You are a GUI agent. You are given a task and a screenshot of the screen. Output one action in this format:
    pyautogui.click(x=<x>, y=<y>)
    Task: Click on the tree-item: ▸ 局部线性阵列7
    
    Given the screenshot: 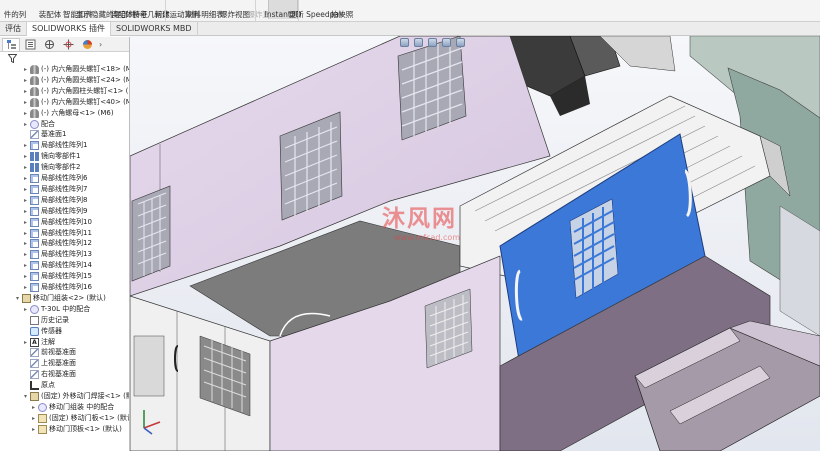 What is the action you would take?
    pyautogui.click(x=54, y=189)
    